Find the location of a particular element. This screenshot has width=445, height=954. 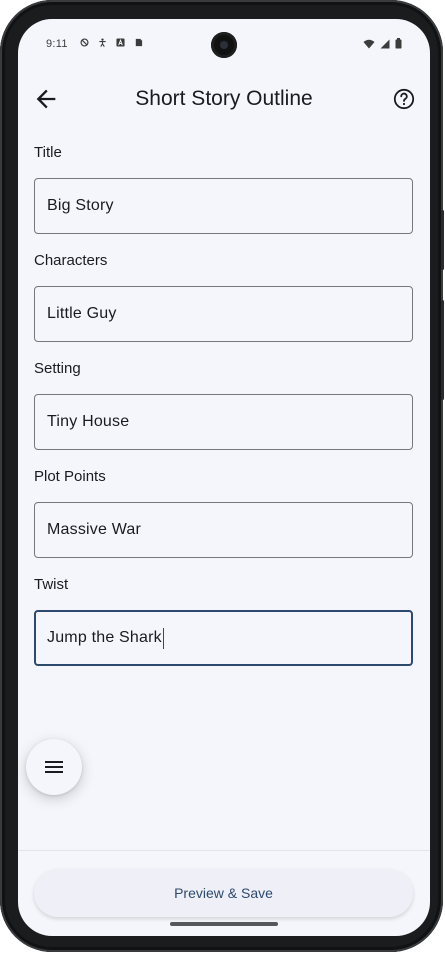

help-circle-icon is located at coordinates (404, 99).